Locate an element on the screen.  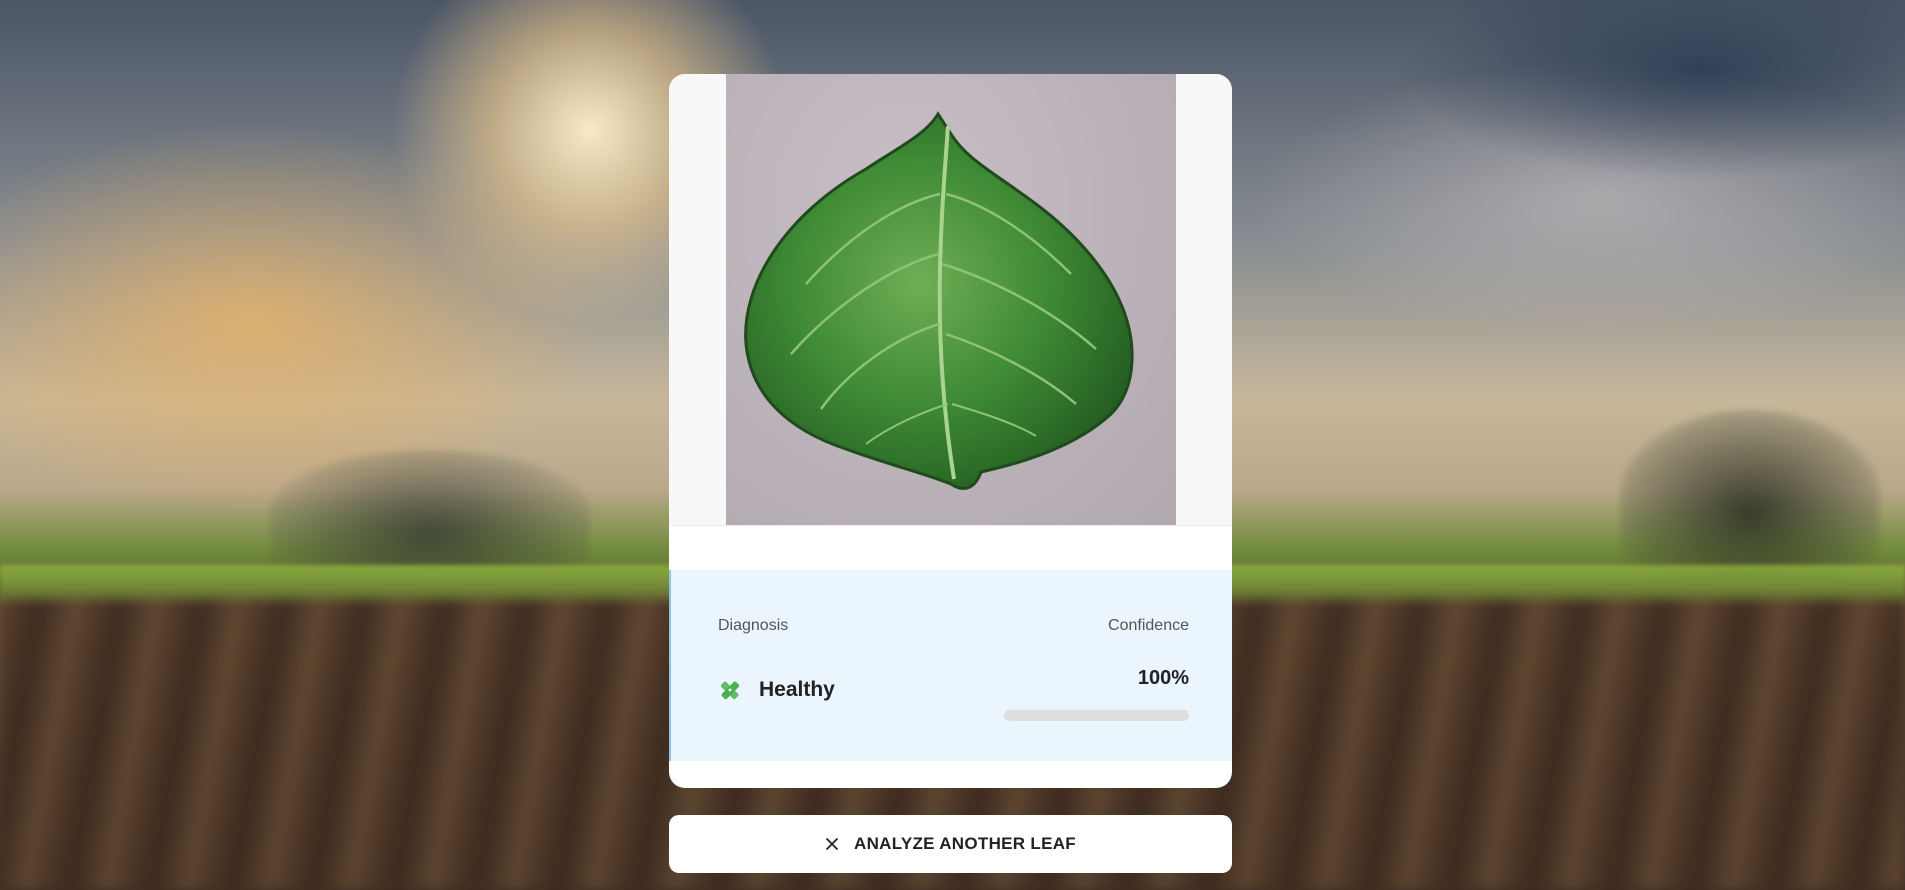
diagnosis-label: Diagnosis is located at coordinates (753, 625).